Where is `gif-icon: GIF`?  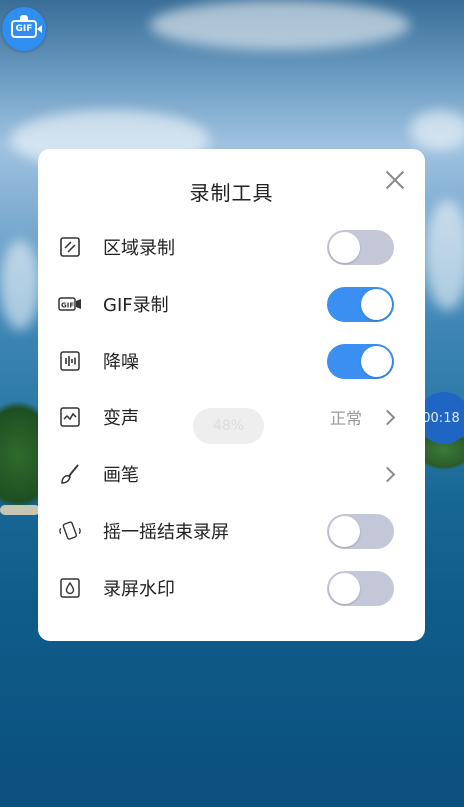 gif-icon: GIF is located at coordinates (70, 304).